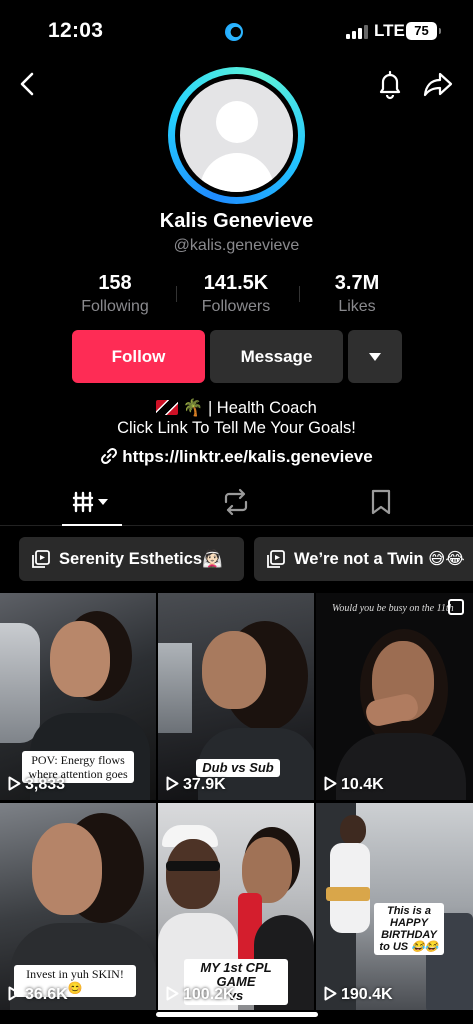 Image resolution: width=473 pixels, height=1024 pixels. I want to click on stat-value: 3.7M, so click(357, 283).